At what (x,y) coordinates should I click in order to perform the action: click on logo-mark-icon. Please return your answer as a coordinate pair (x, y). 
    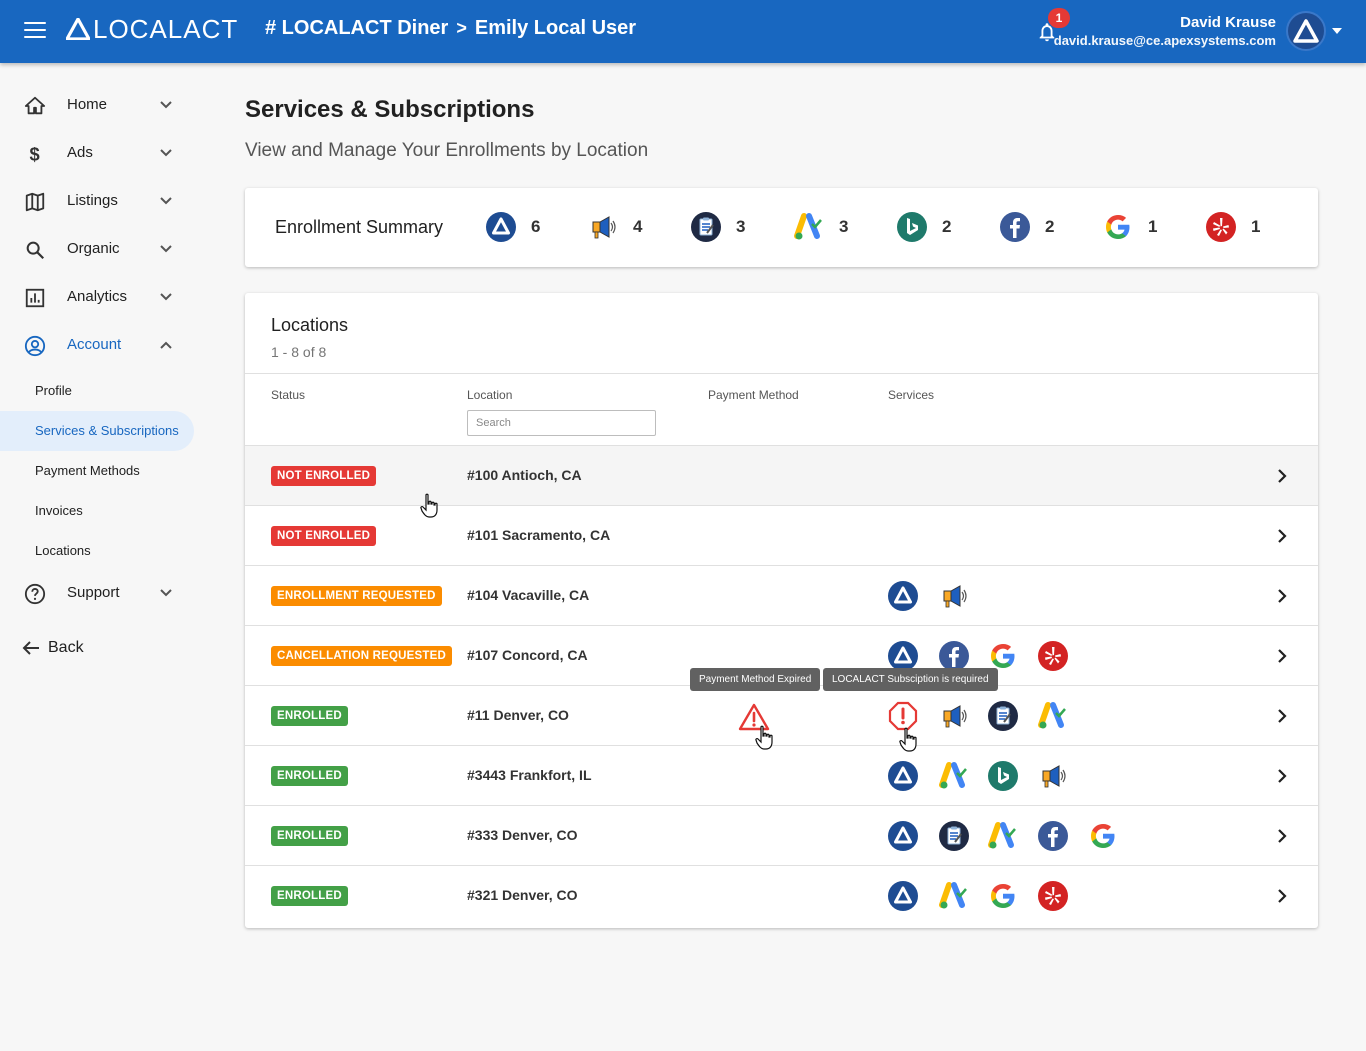
    Looking at the image, I should click on (78, 29).